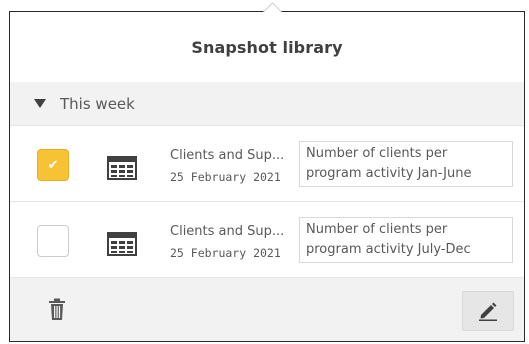 The image size is (529, 344). I want to click on caret-down-icon, so click(40, 103).